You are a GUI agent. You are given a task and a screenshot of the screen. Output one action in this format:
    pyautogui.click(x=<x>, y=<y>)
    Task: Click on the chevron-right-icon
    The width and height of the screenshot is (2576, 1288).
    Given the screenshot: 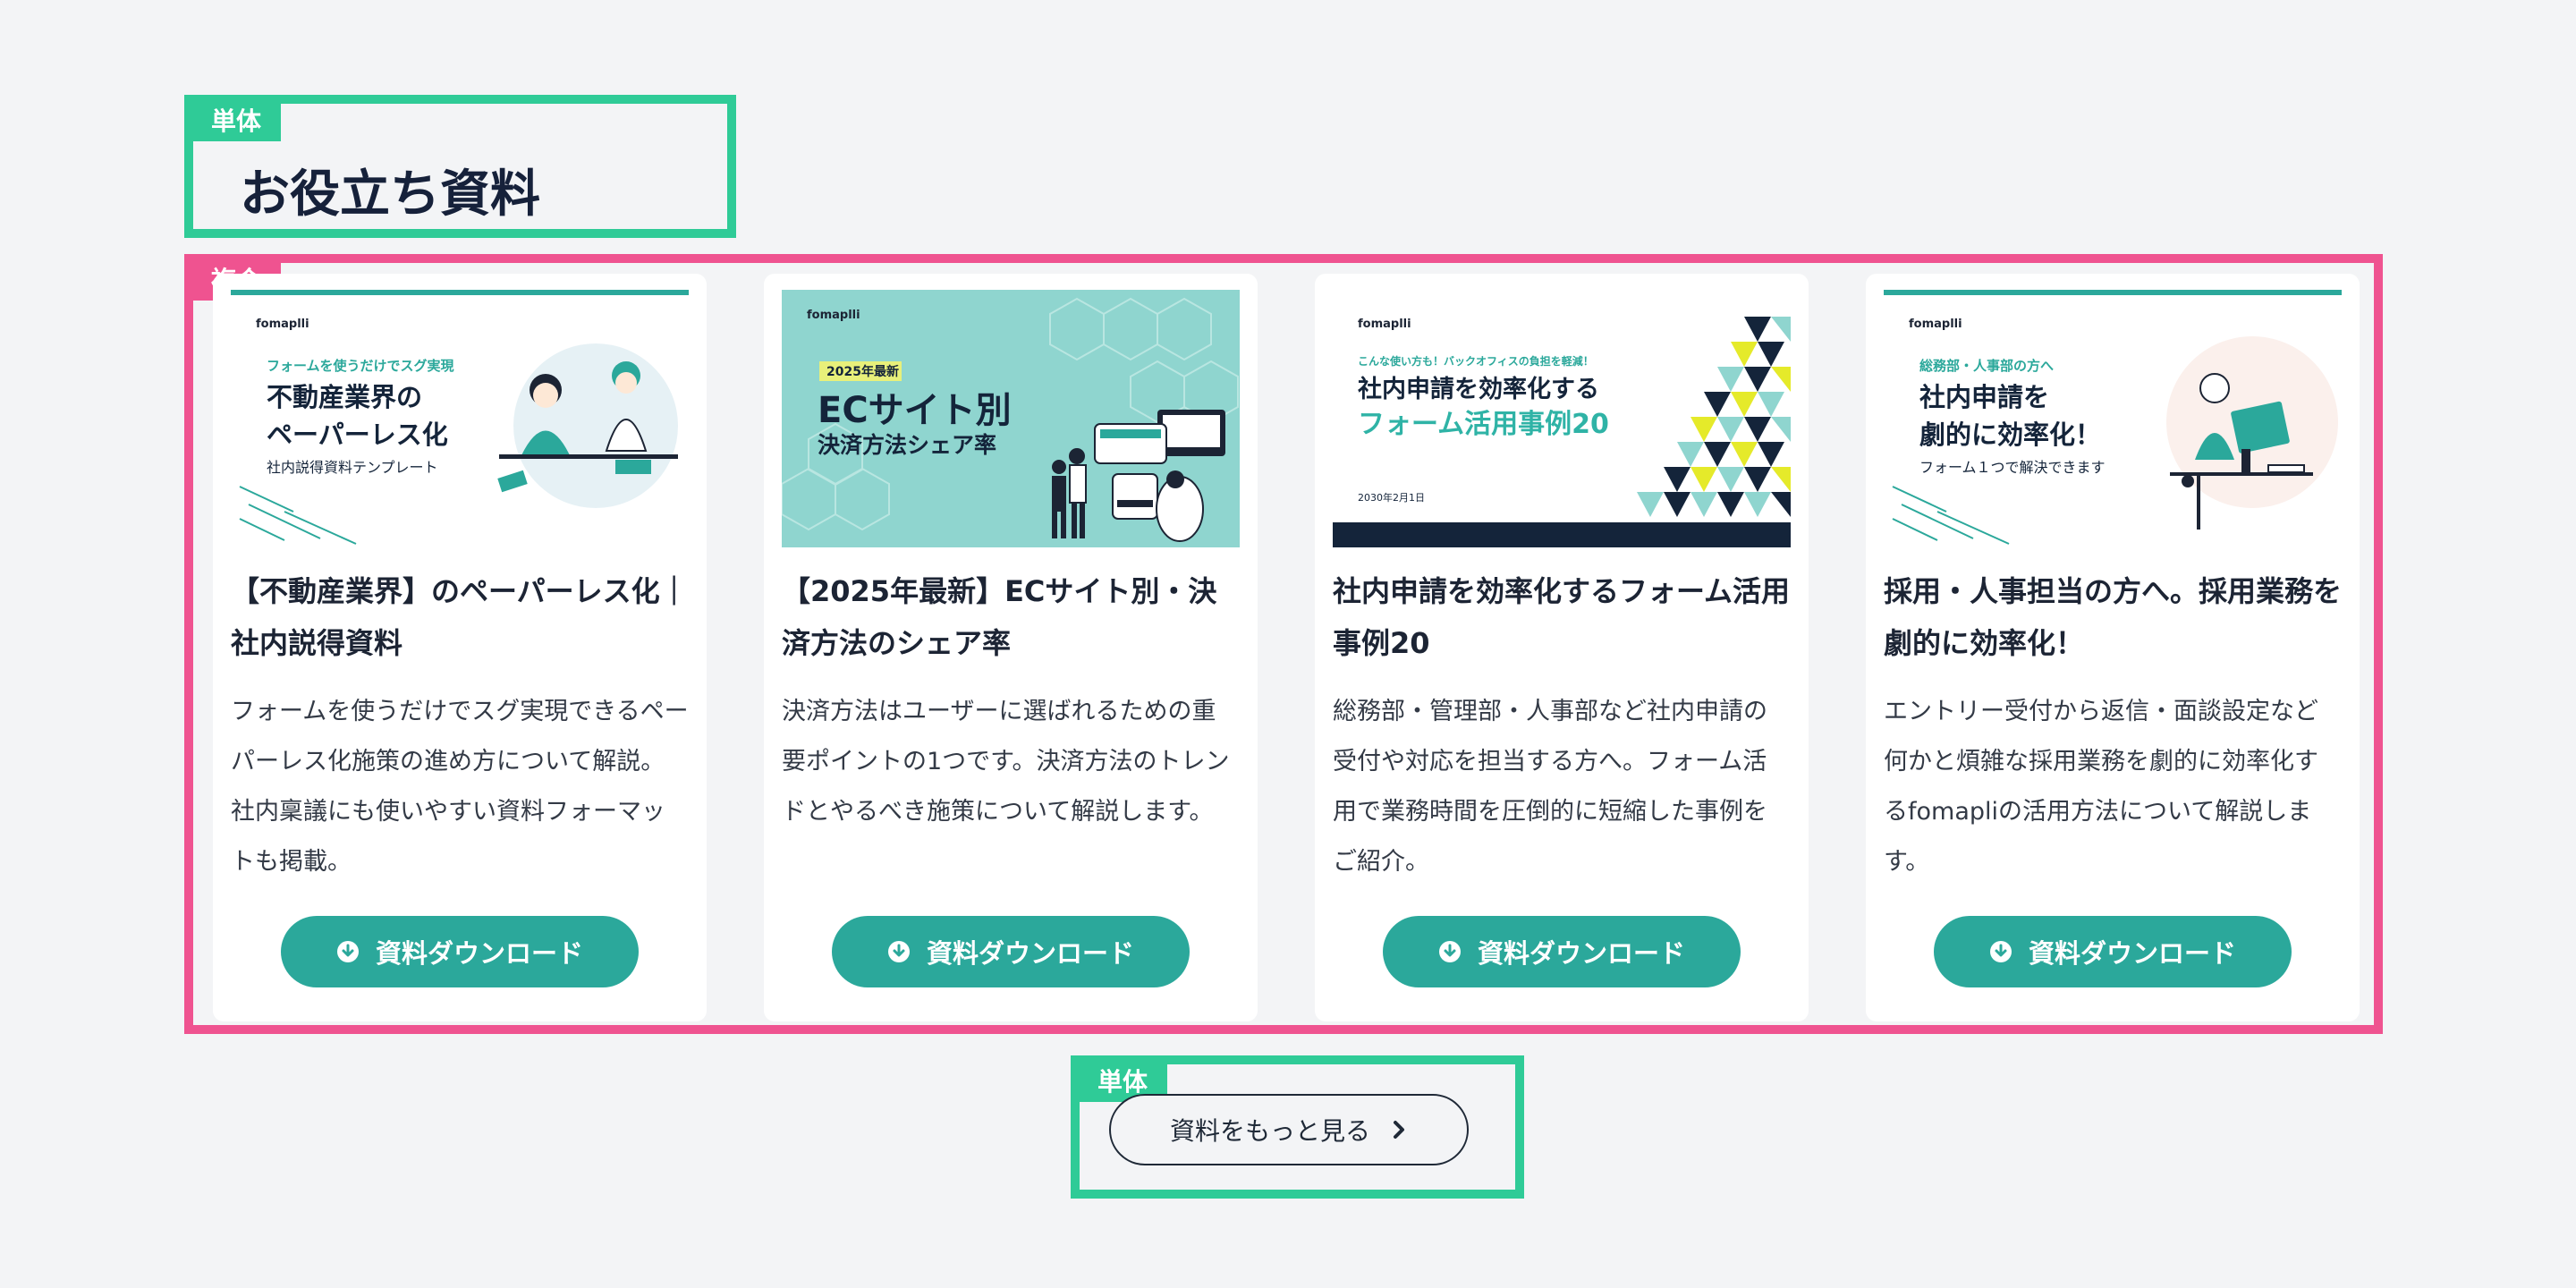 What is the action you would take?
    pyautogui.click(x=1399, y=1130)
    